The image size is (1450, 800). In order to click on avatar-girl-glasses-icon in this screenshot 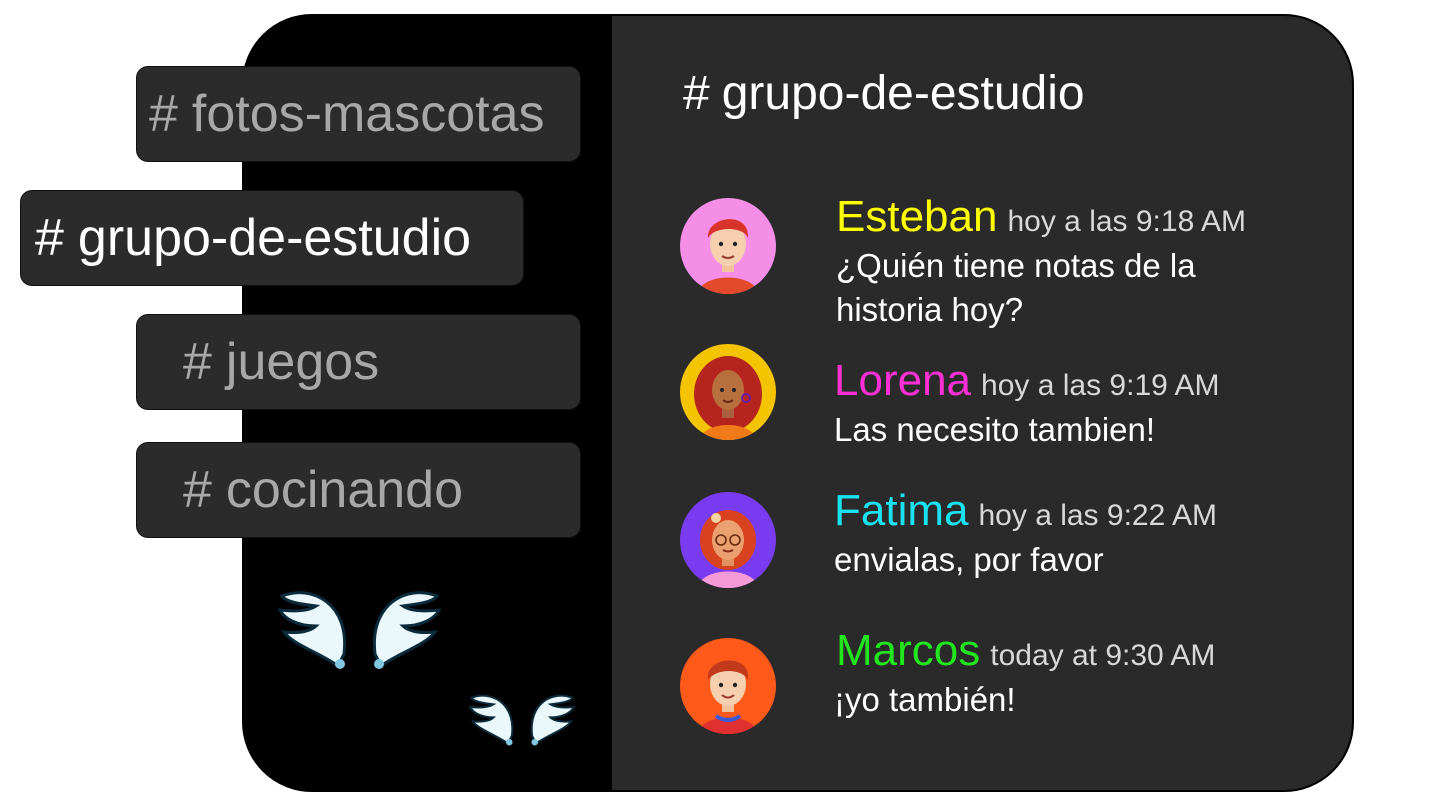, I will do `click(728, 540)`.